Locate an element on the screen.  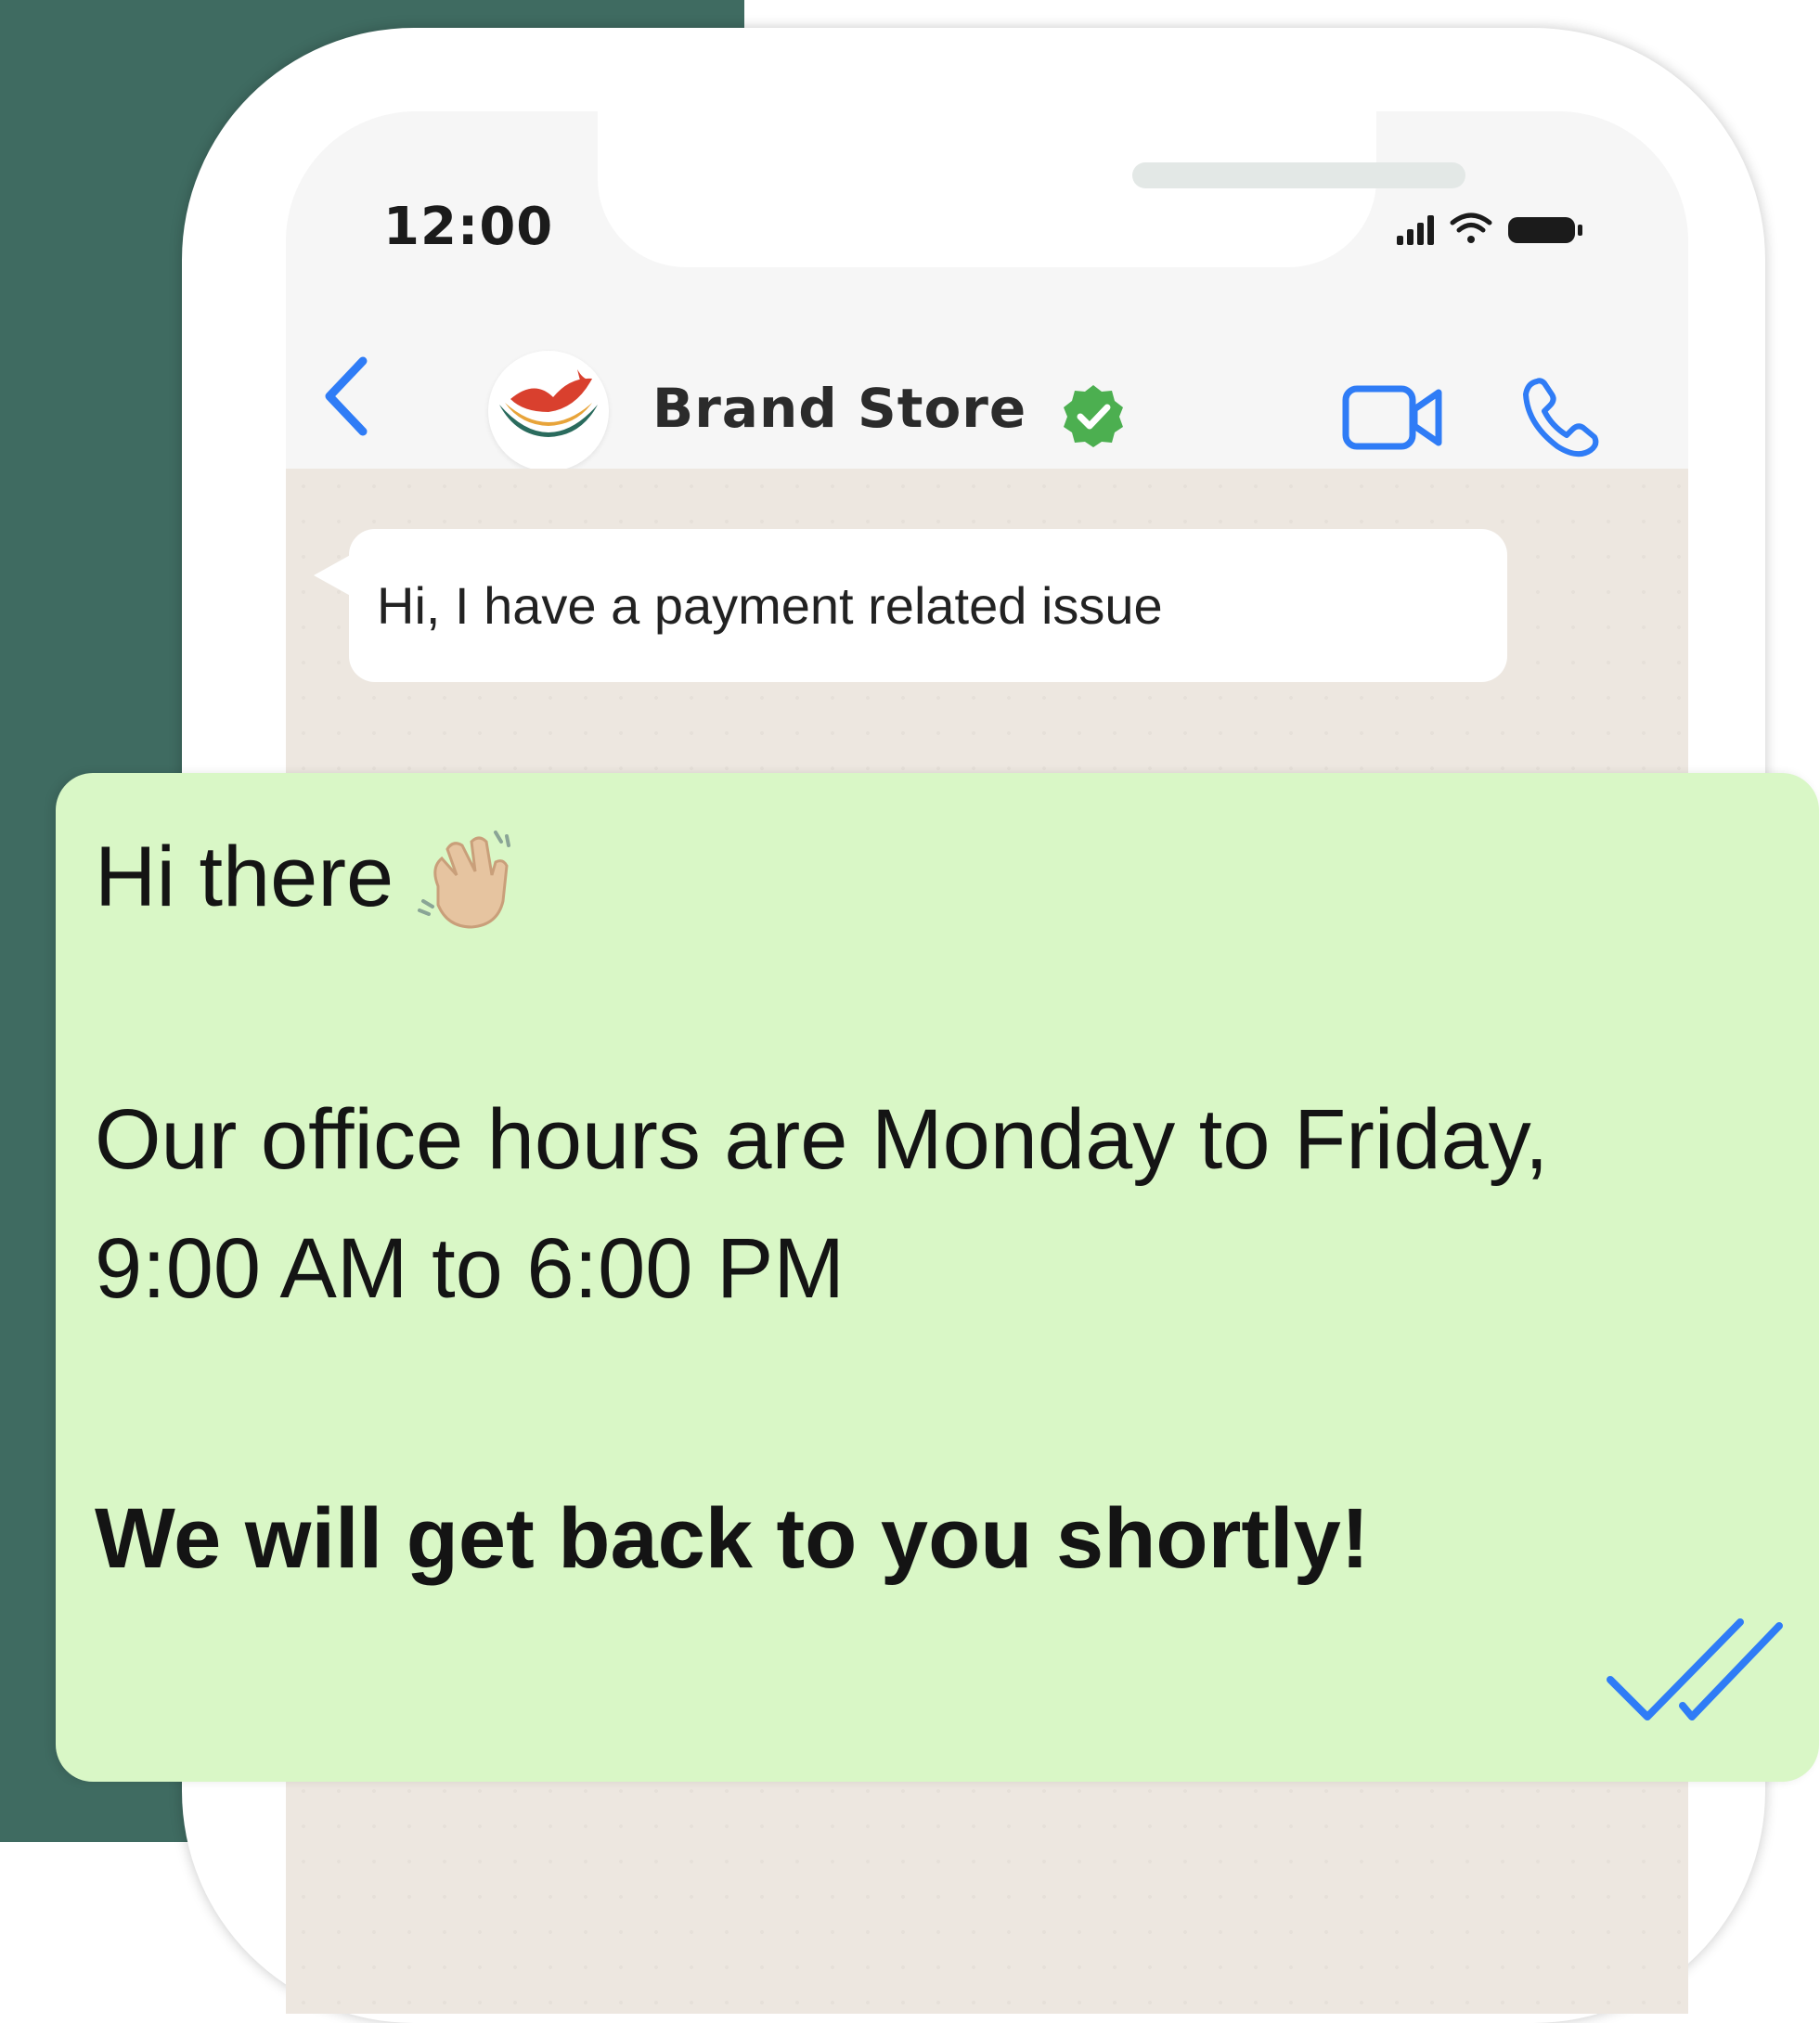
wifi-icon is located at coordinates (1471, 228).